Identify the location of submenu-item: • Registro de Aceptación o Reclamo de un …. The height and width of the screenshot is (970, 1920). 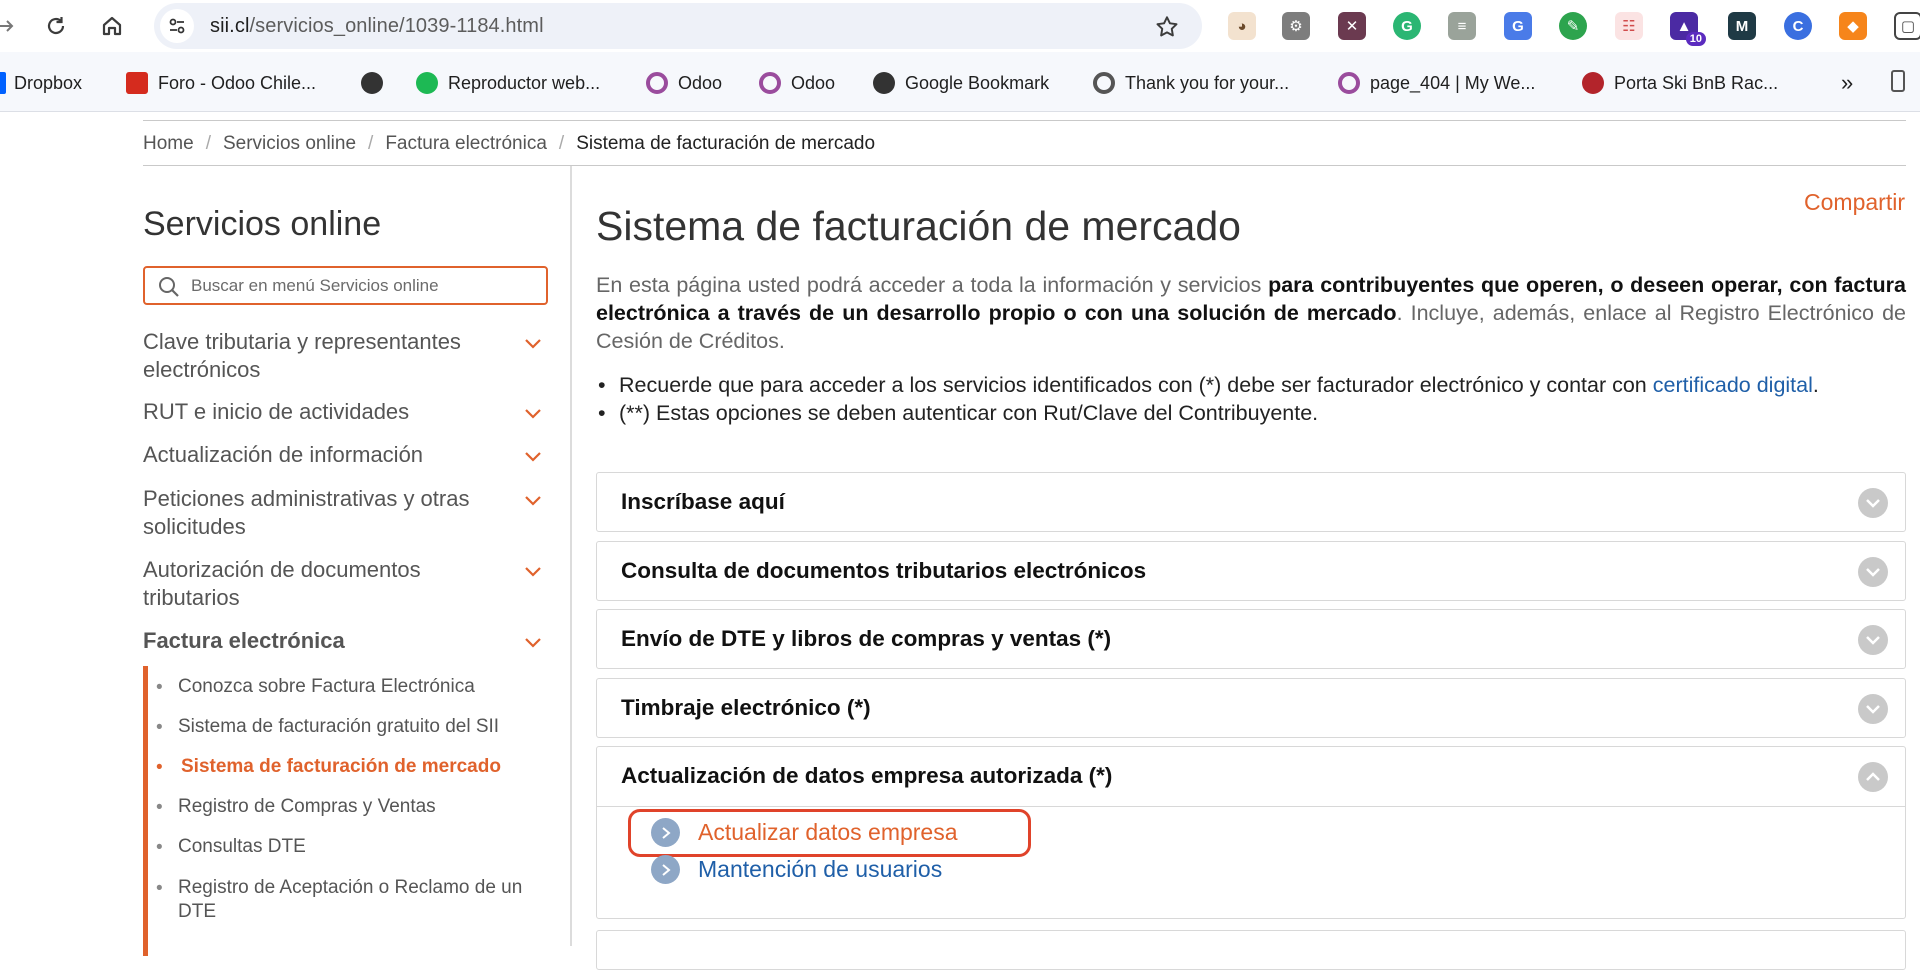
(356, 900).